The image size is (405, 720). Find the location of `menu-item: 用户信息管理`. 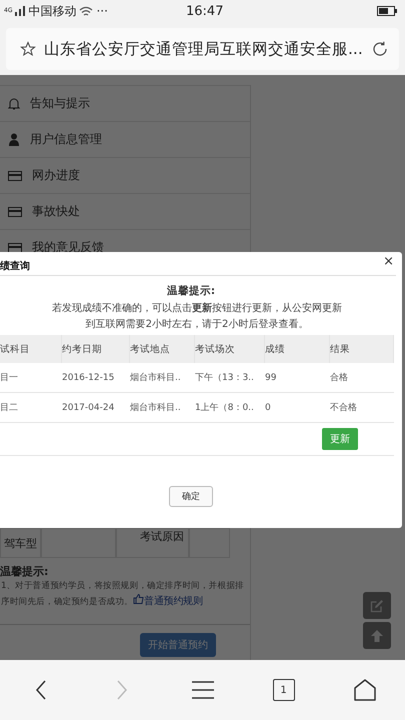

menu-item: 用户信息管理 is located at coordinates (125, 140).